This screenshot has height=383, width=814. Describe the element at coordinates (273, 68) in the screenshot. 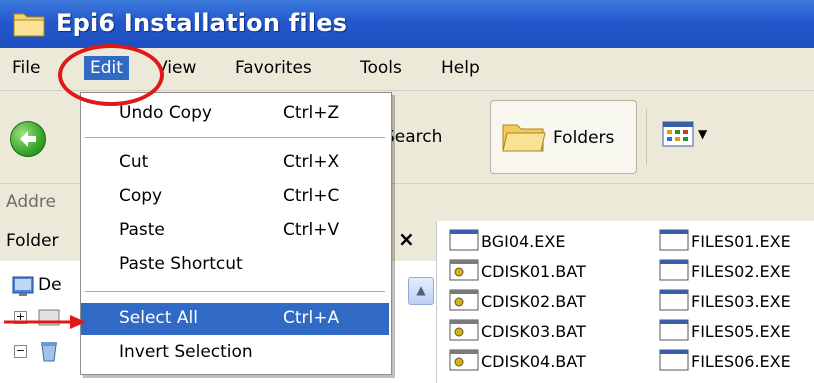

I see `menu-favorites: Favorites` at that location.